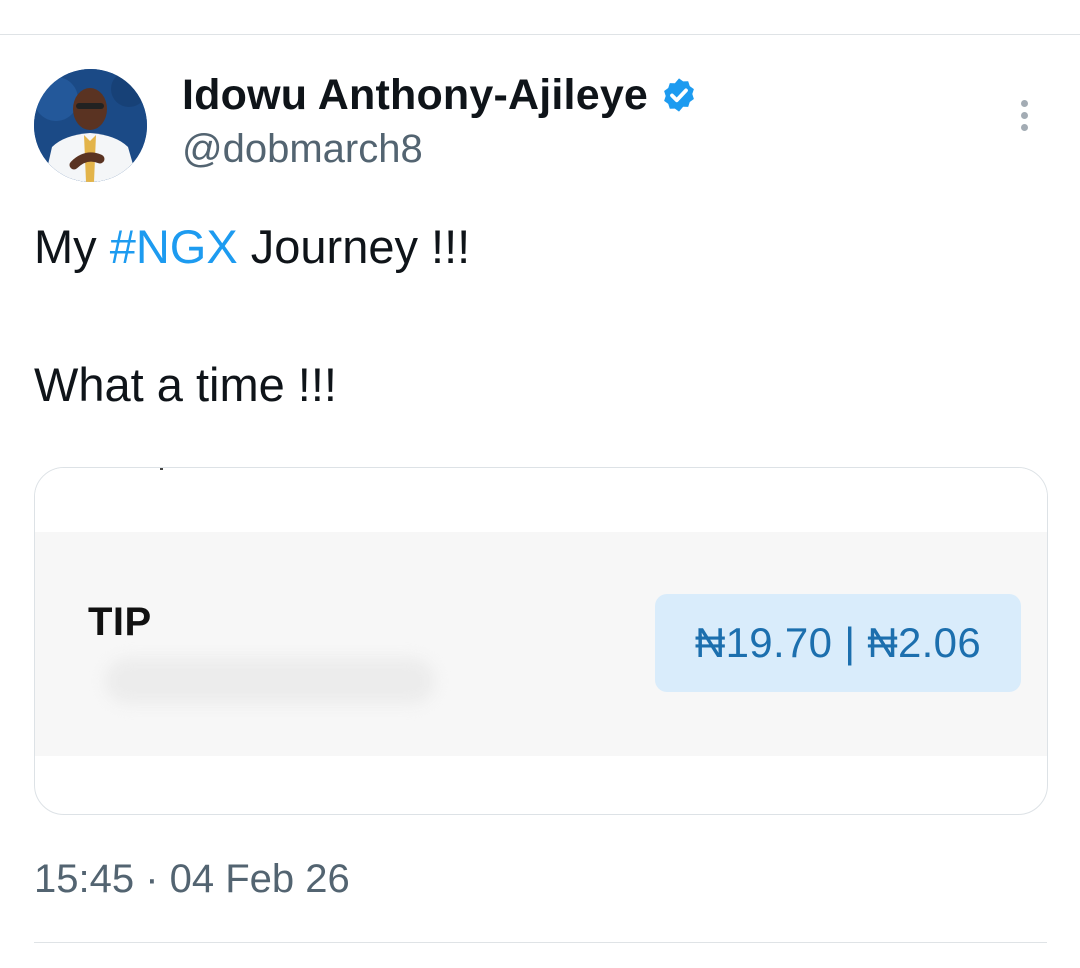  Describe the element at coordinates (252, 315) in the screenshot. I see `tweet-text: My #NGX Journey !!! What a time !!!` at that location.